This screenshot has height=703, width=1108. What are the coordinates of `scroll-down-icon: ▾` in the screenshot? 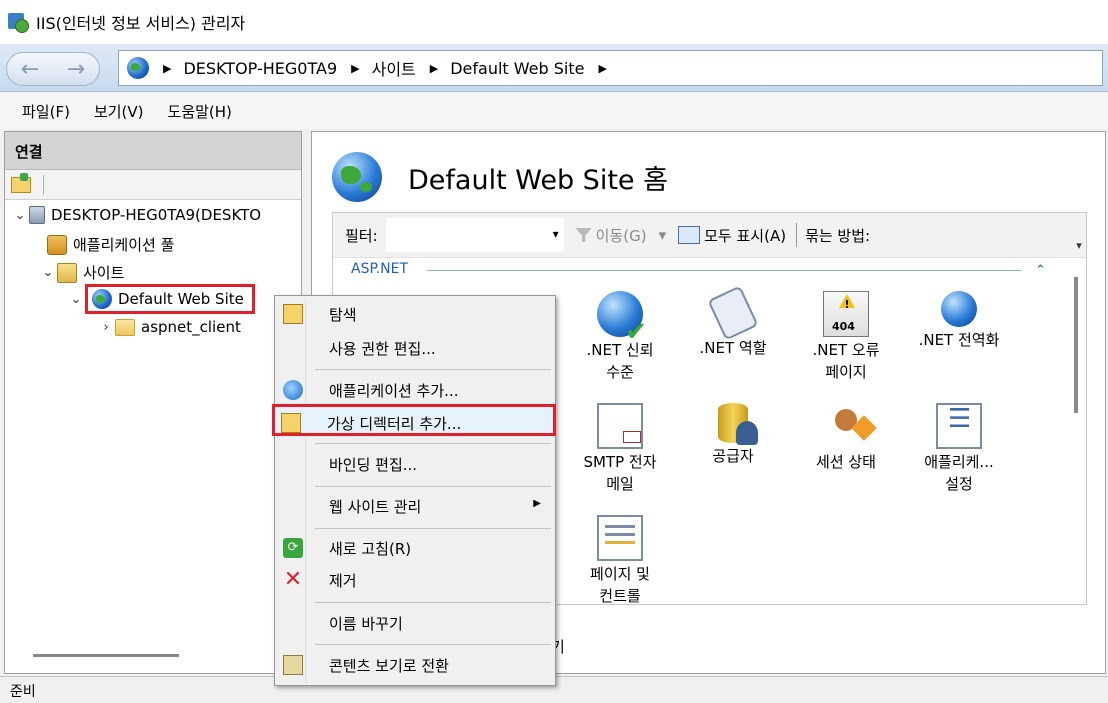 It's located at (1079, 248).